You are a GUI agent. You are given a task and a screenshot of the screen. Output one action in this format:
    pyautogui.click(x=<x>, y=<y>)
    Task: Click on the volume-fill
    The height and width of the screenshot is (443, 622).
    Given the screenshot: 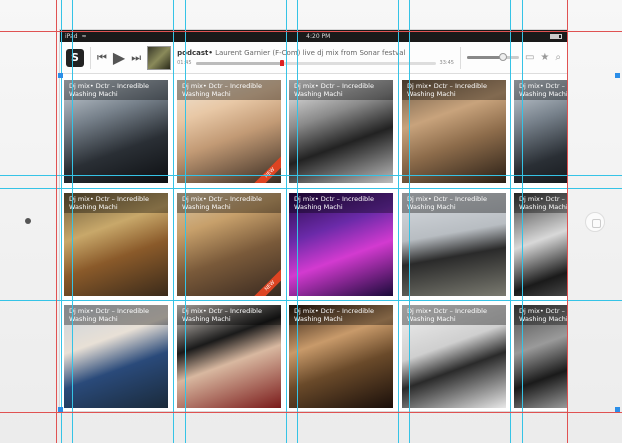 What is the action you would take?
    pyautogui.click(x=485, y=57)
    